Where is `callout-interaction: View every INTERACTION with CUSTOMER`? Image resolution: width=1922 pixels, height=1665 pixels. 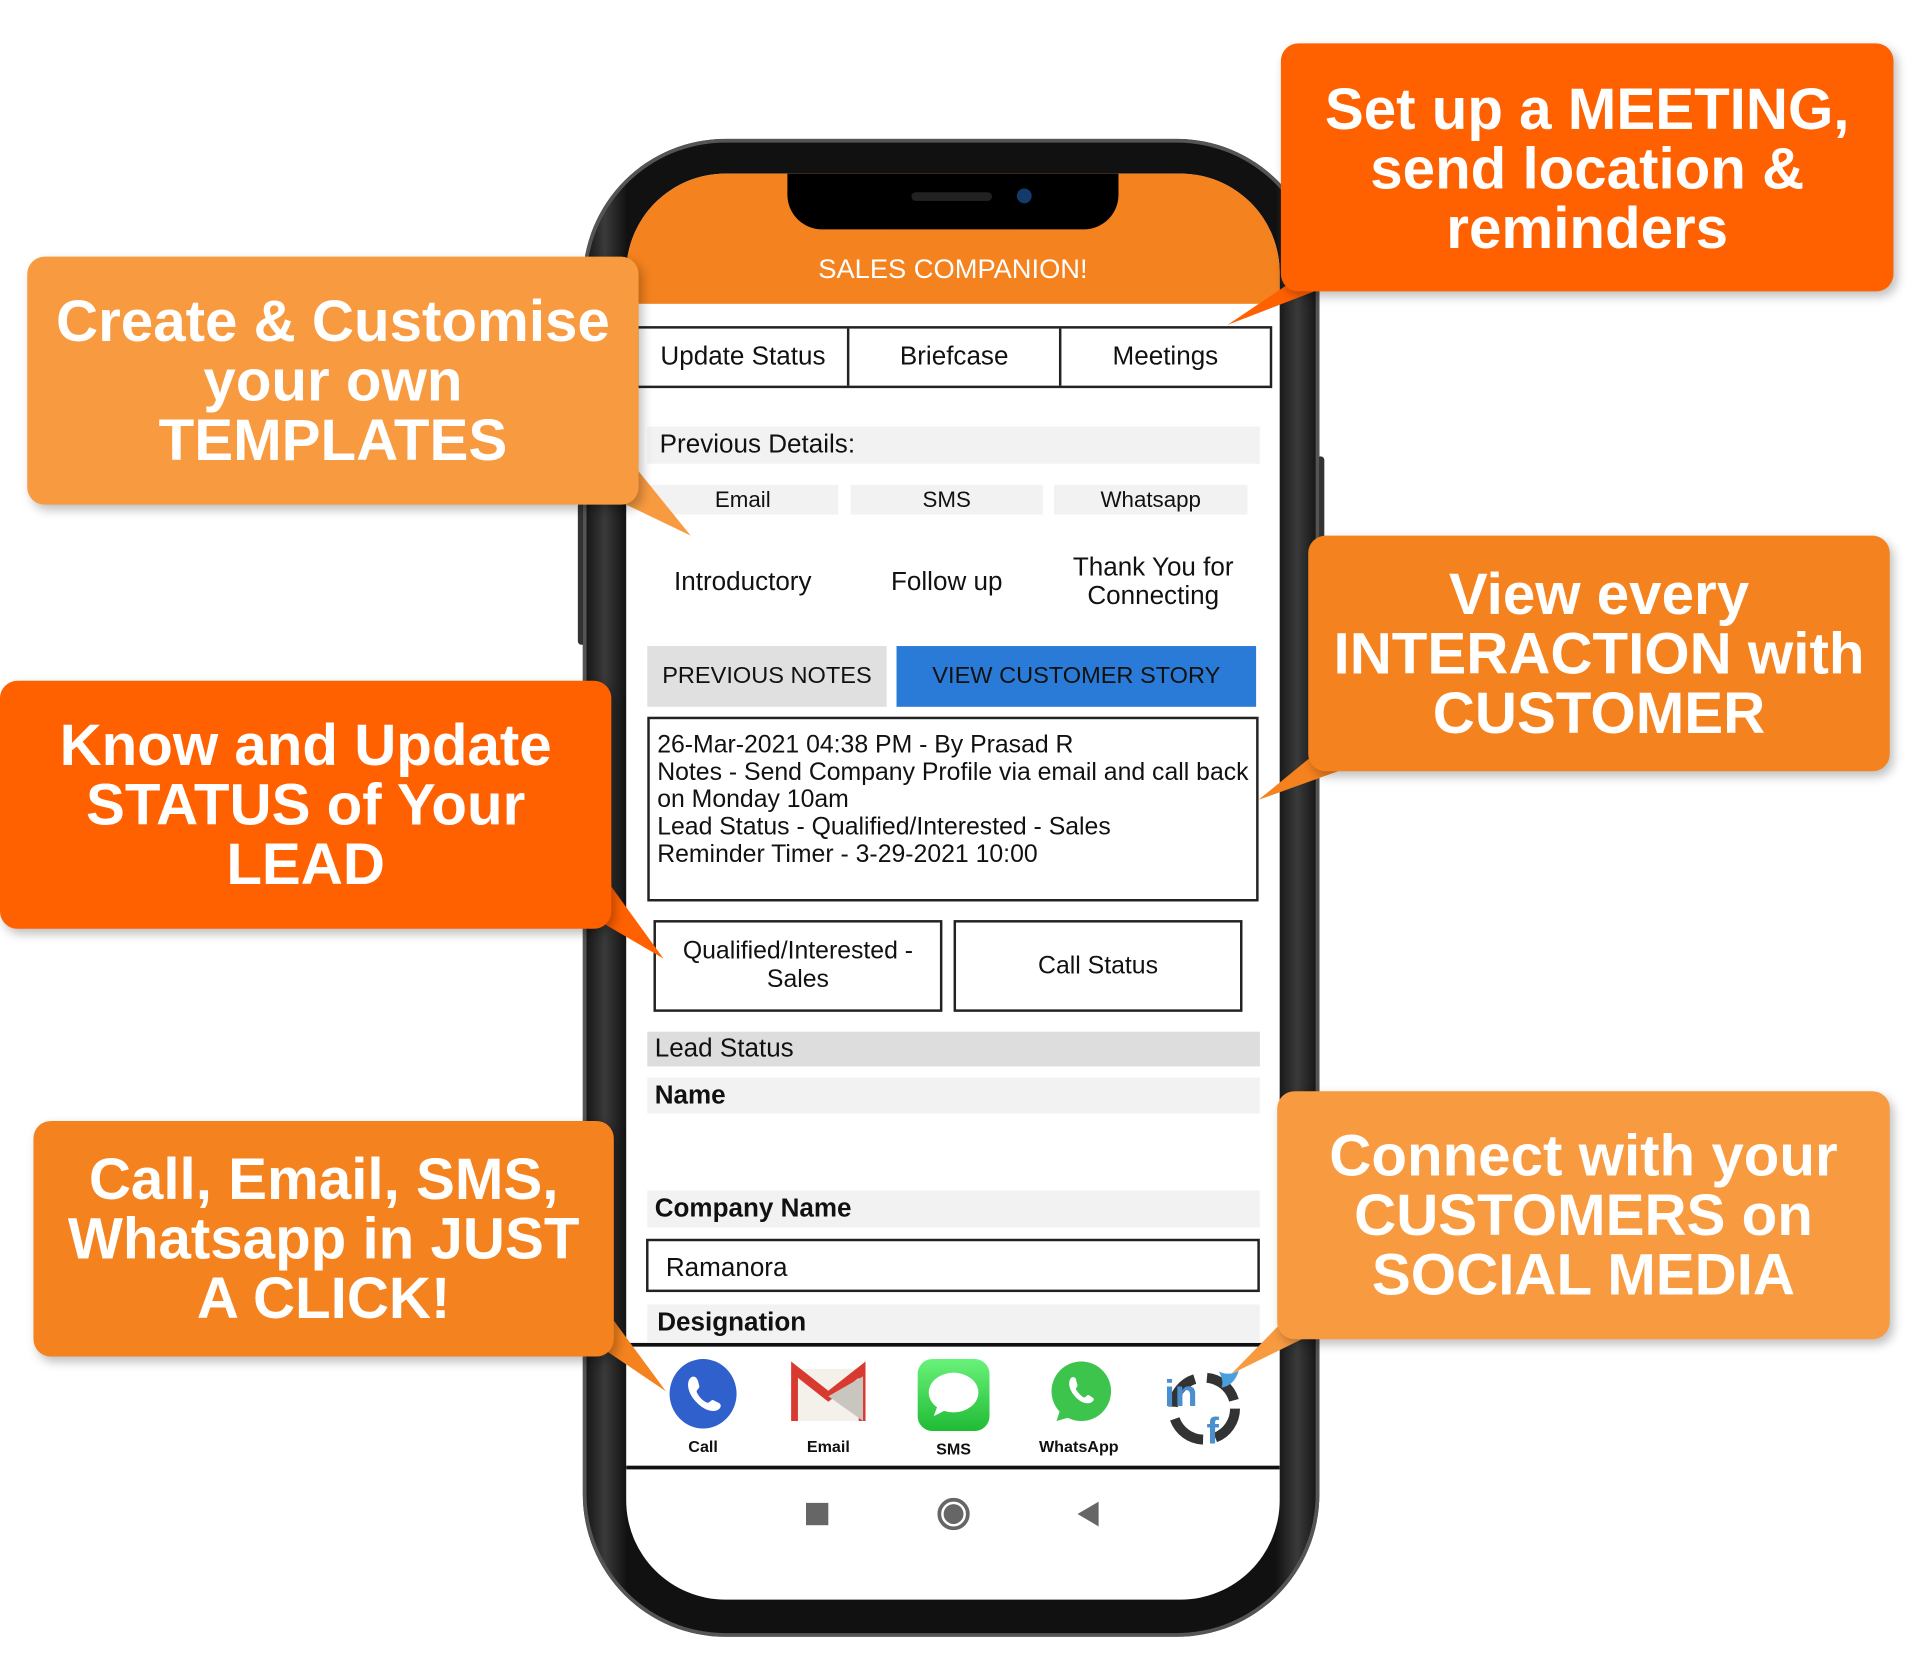
callout-interaction: View every INTERACTION with CUSTOMER is located at coordinates (1599, 653).